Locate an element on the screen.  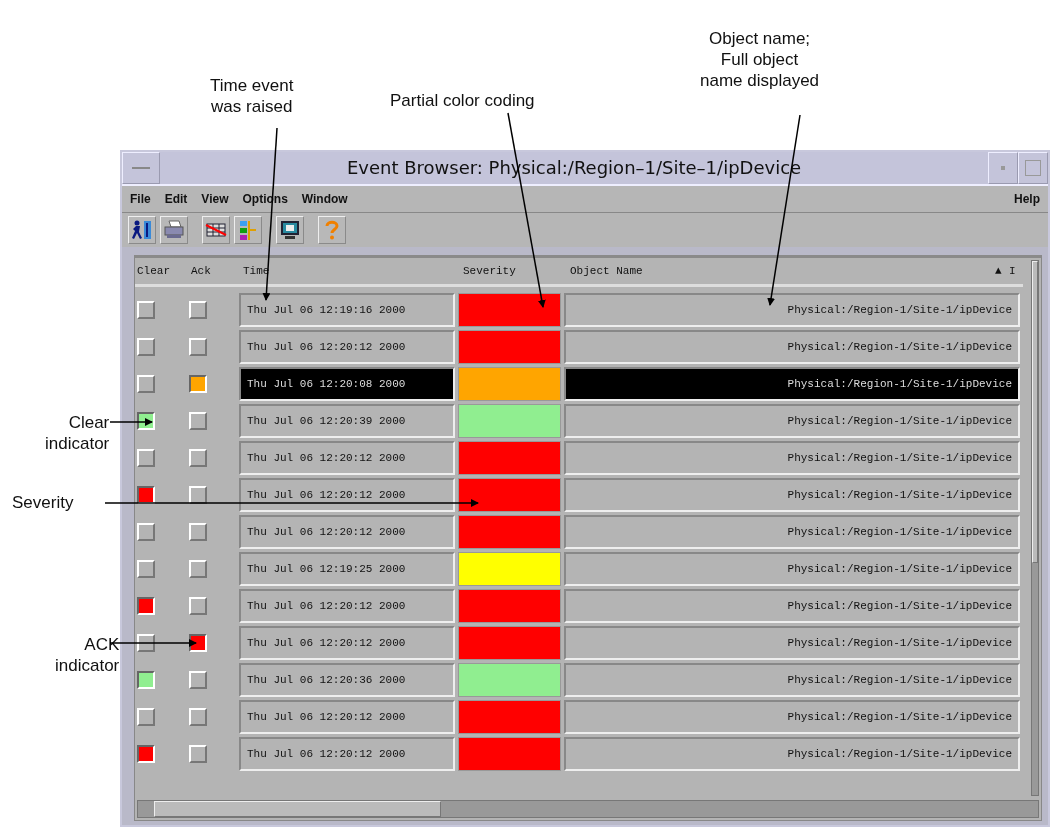
time-cell: Thu Jul 06 12:20:08 2000 is located at coordinates (347, 384).